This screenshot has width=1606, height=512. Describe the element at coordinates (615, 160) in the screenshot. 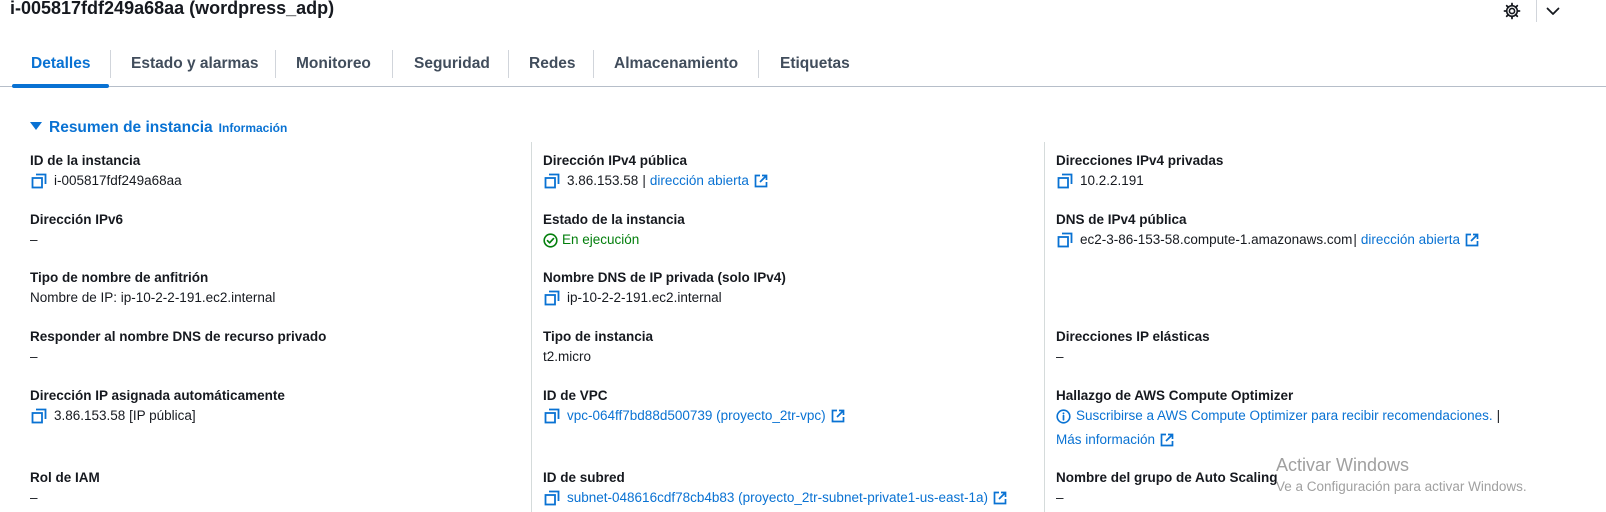

I see `field-label: Dirección IPv4 pública` at that location.